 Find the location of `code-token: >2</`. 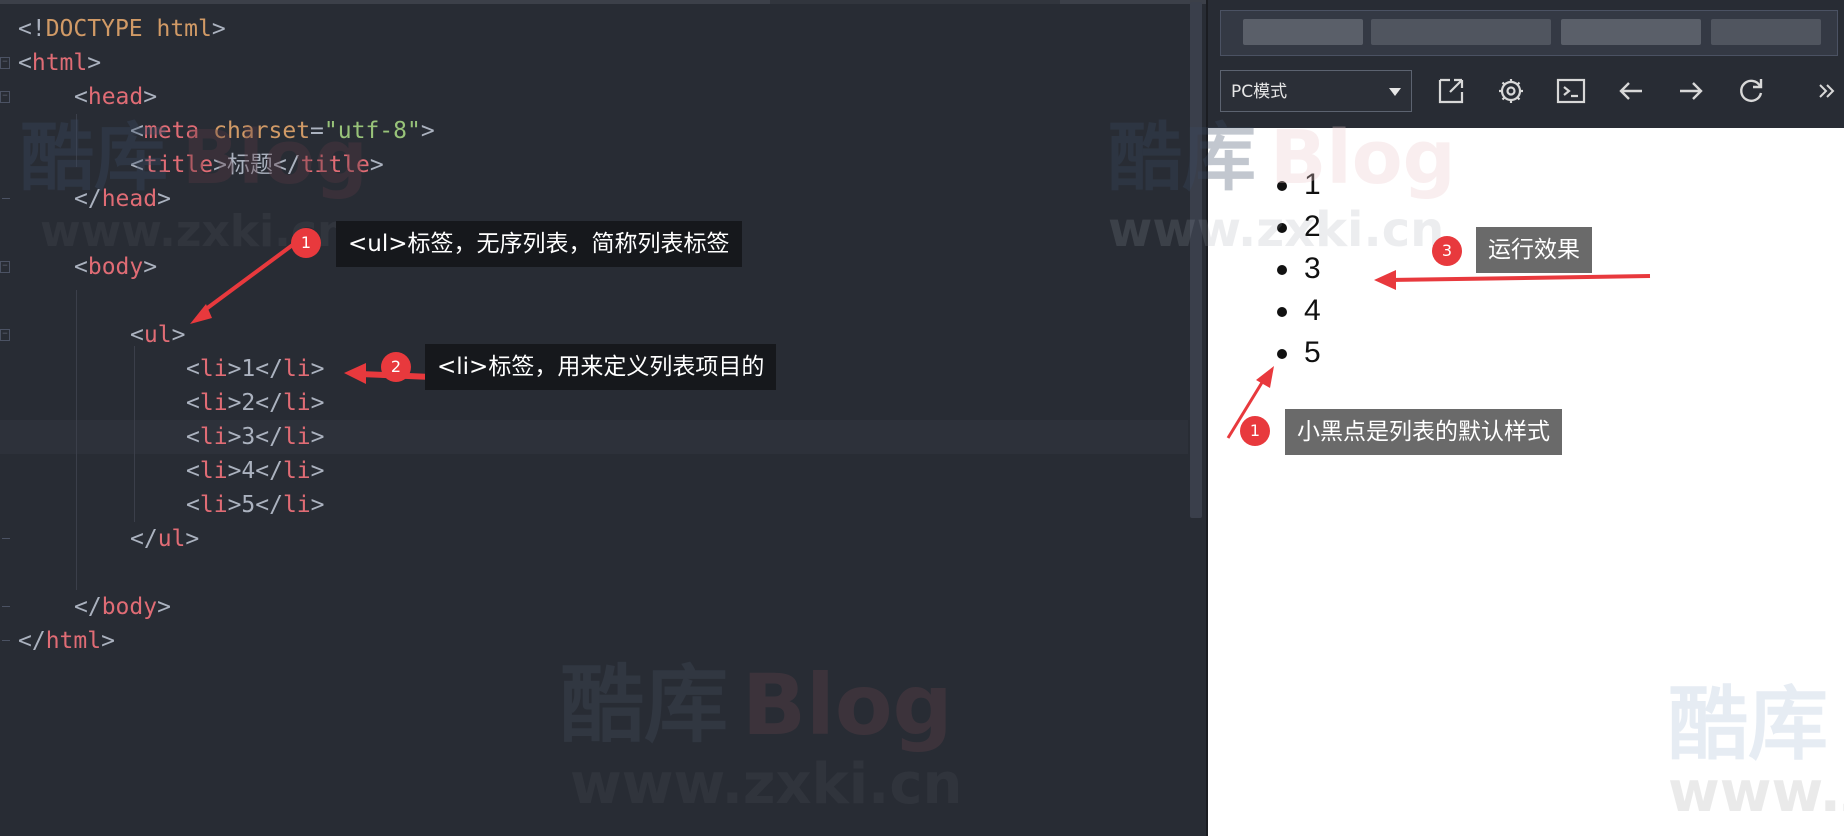

code-token: >2</ is located at coordinates (255, 403).